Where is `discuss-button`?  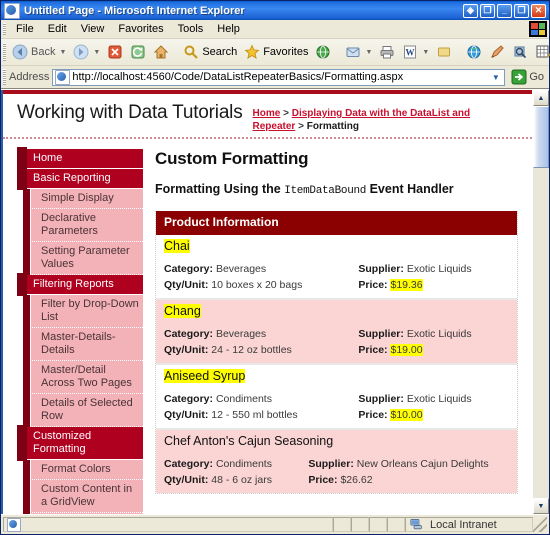 discuss-button is located at coordinates (444, 52).